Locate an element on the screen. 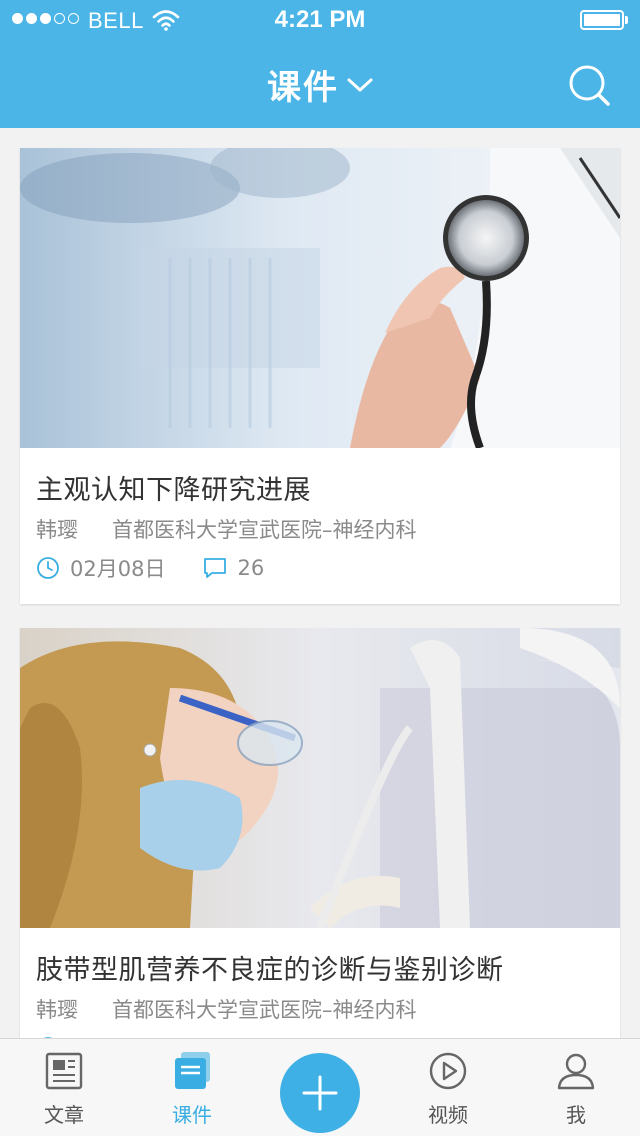  tab-label: 文章 is located at coordinates (64, 1115).